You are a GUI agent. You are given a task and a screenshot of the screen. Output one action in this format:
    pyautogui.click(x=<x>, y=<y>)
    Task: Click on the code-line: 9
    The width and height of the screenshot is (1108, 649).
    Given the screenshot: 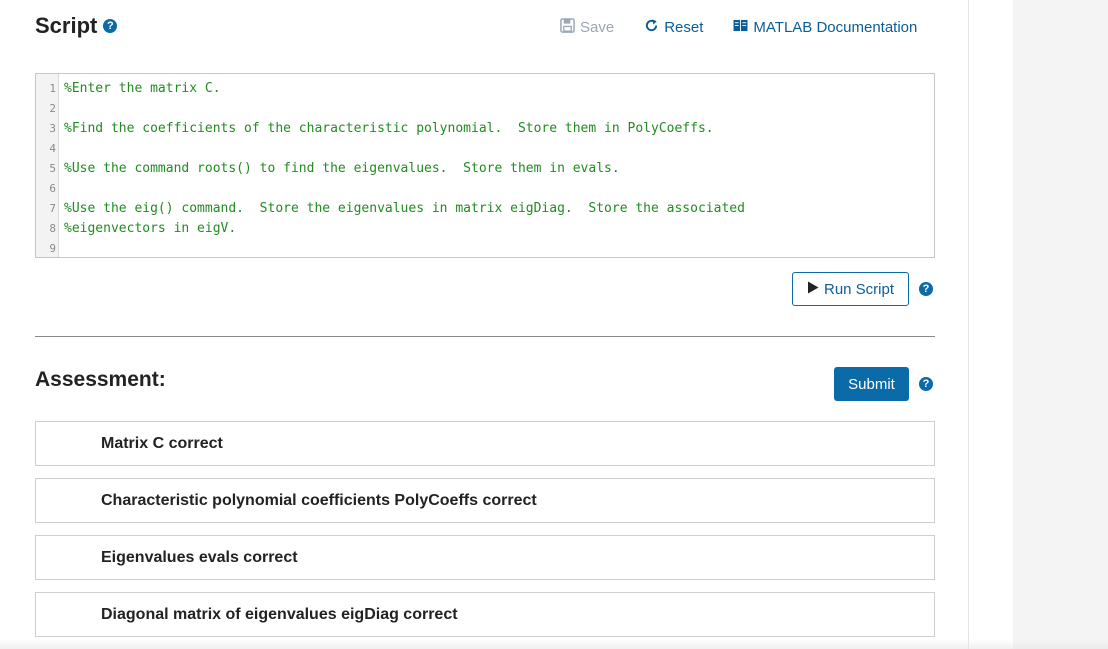 What is the action you would take?
    pyautogui.click(x=485, y=248)
    